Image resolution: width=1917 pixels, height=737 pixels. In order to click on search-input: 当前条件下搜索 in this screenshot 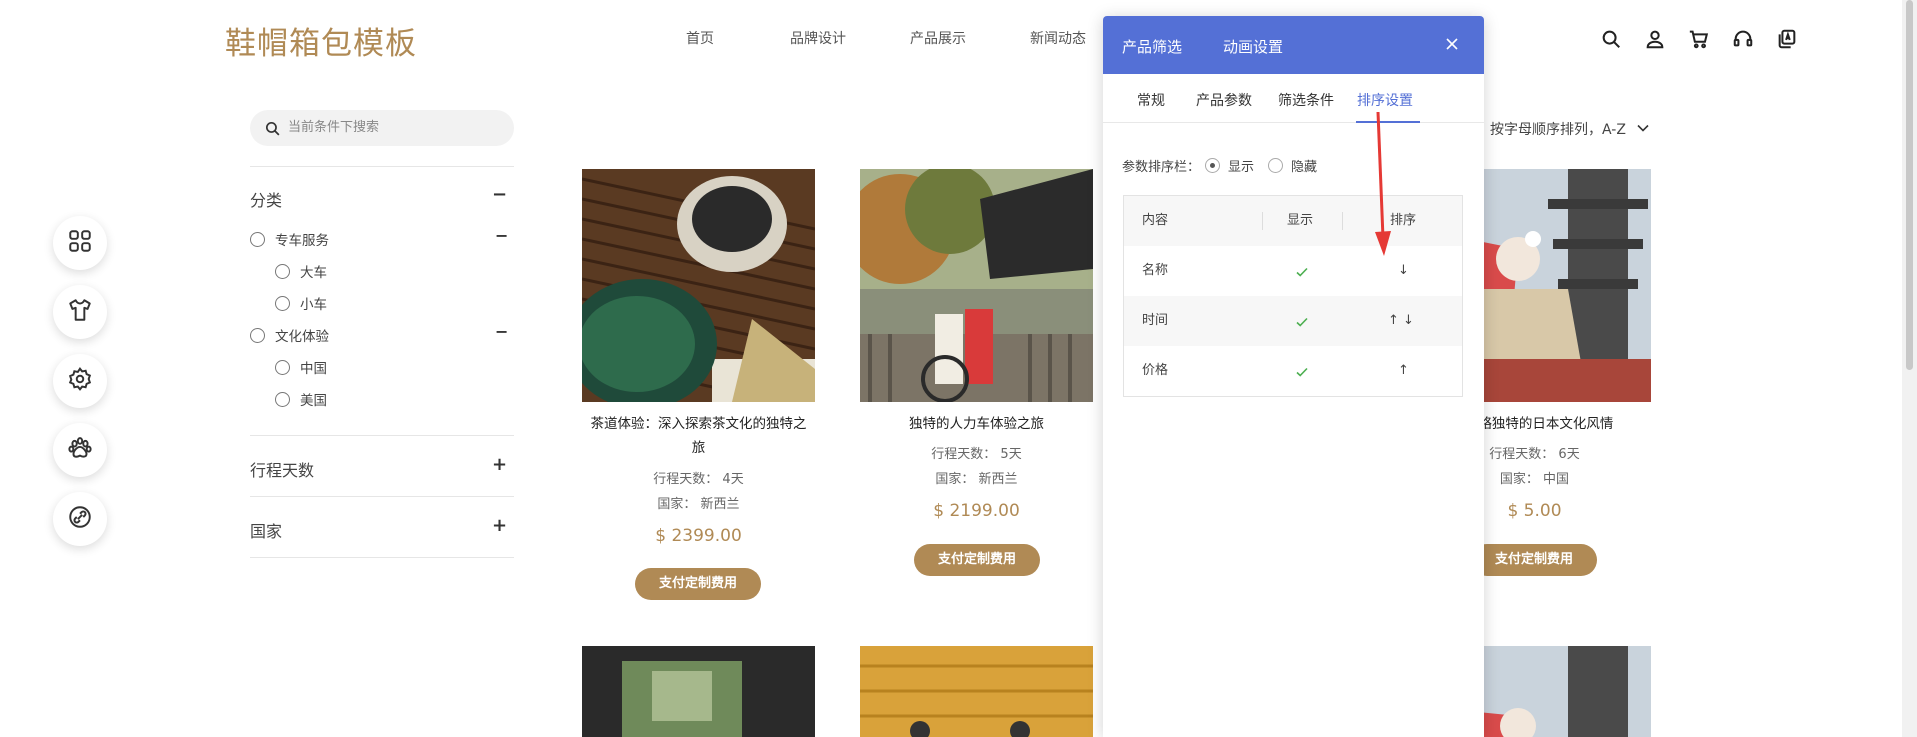, I will do `click(333, 128)`.